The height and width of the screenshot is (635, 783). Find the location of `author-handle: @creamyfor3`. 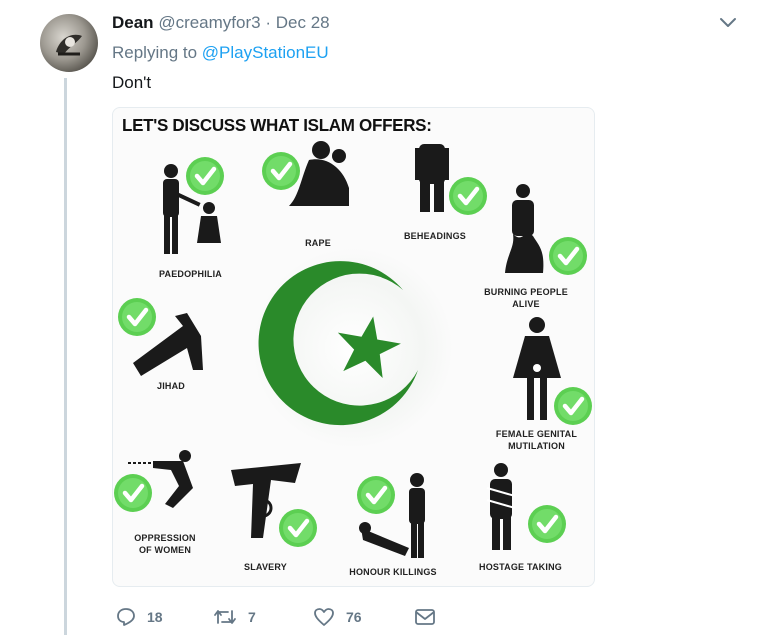

author-handle: @creamyfor3 is located at coordinates (209, 22).